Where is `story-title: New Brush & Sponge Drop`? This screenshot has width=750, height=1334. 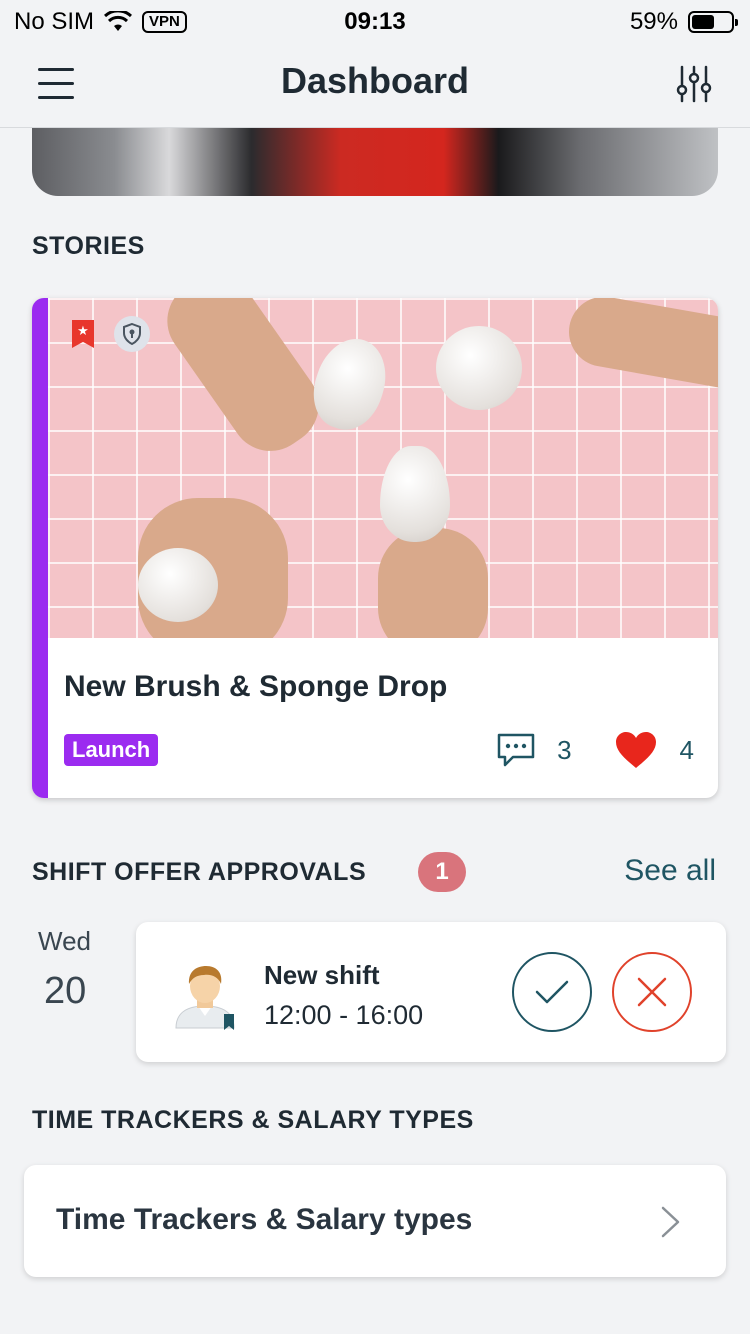
story-title: New Brush & Sponge Drop is located at coordinates (255, 687).